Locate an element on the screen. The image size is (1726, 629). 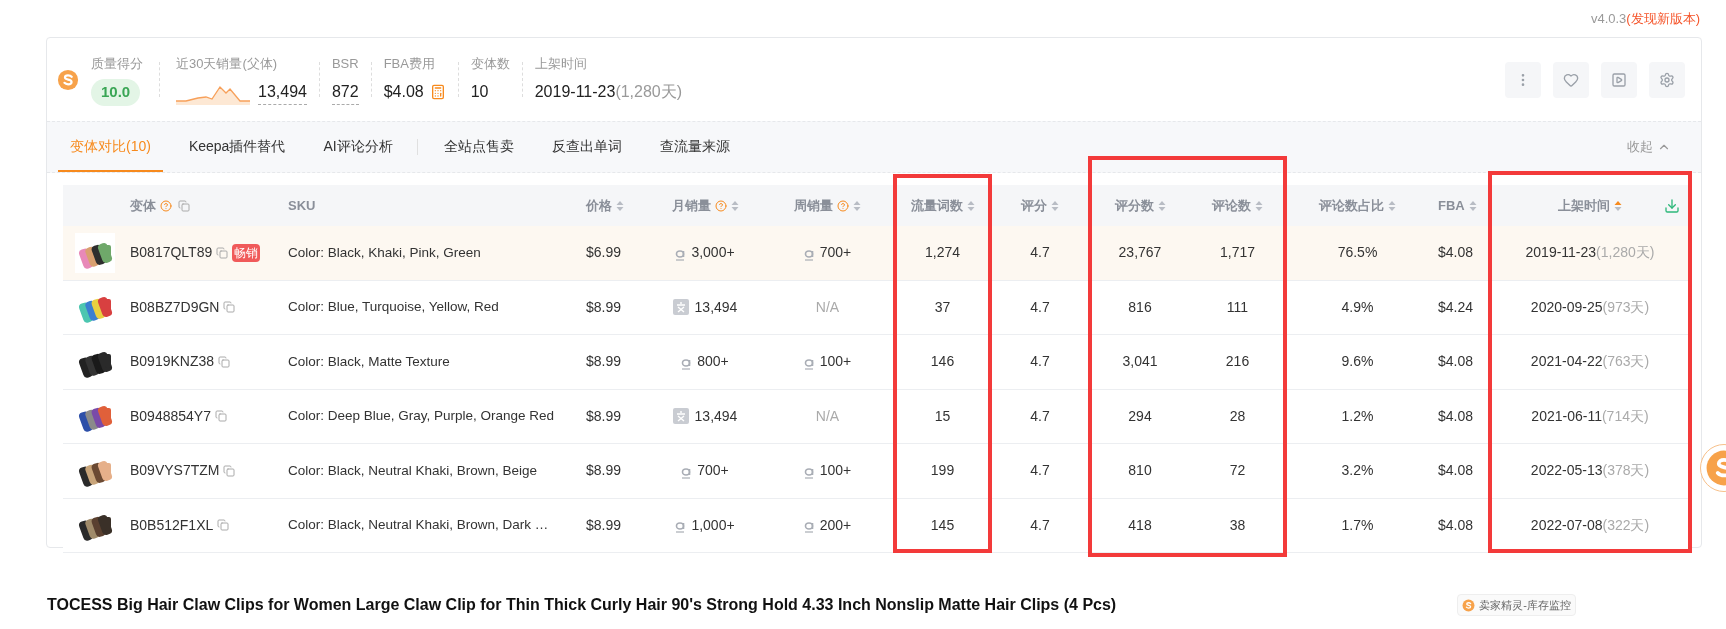
stat-value: 2019-11-23(1,280天) is located at coordinates (608, 92).